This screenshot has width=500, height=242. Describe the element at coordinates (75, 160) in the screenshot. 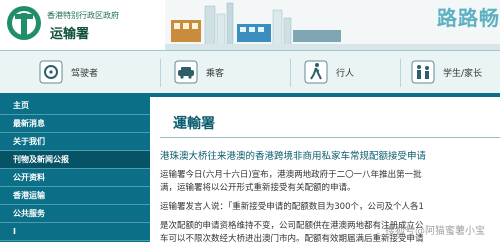

I see `sidebar-item-publications-press: 刊物及新闻公报` at that location.